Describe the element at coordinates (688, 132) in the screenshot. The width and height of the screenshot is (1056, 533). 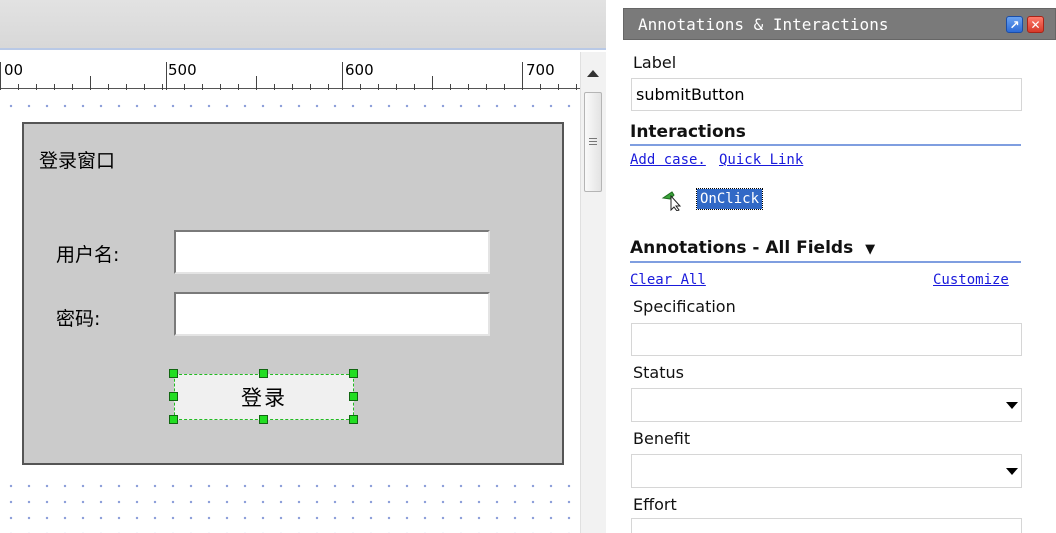
I see `interactions-section-title: Interactions` at that location.